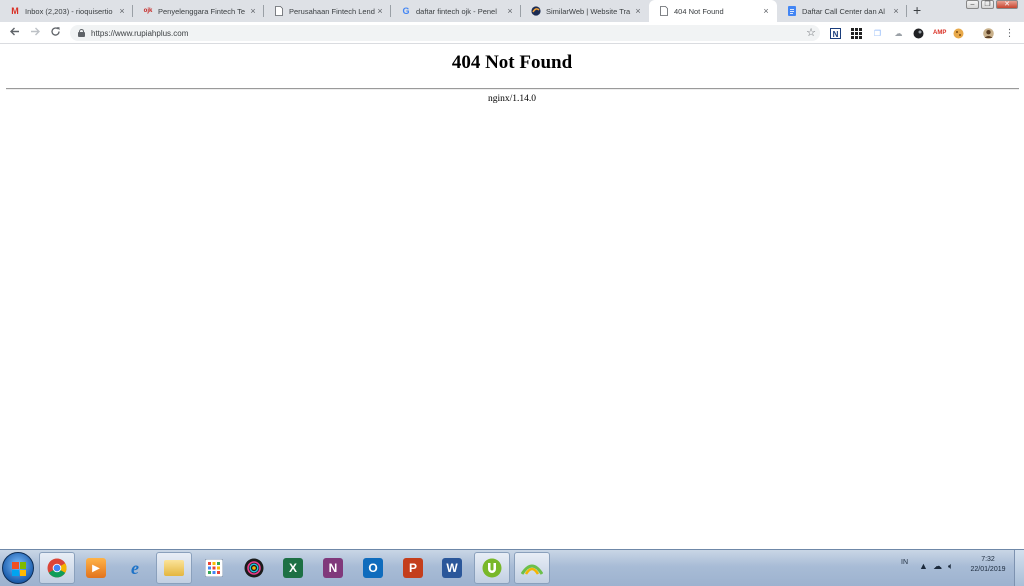 This screenshot has height=586, width=1024. I want to click on outlook-icon: O, so click(373, 568).